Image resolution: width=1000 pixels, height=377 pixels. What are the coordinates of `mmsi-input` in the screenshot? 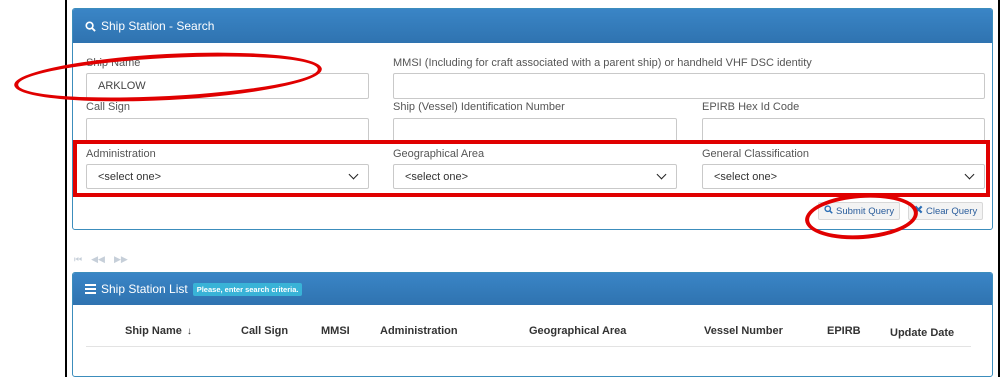 It's located at (689, 86).